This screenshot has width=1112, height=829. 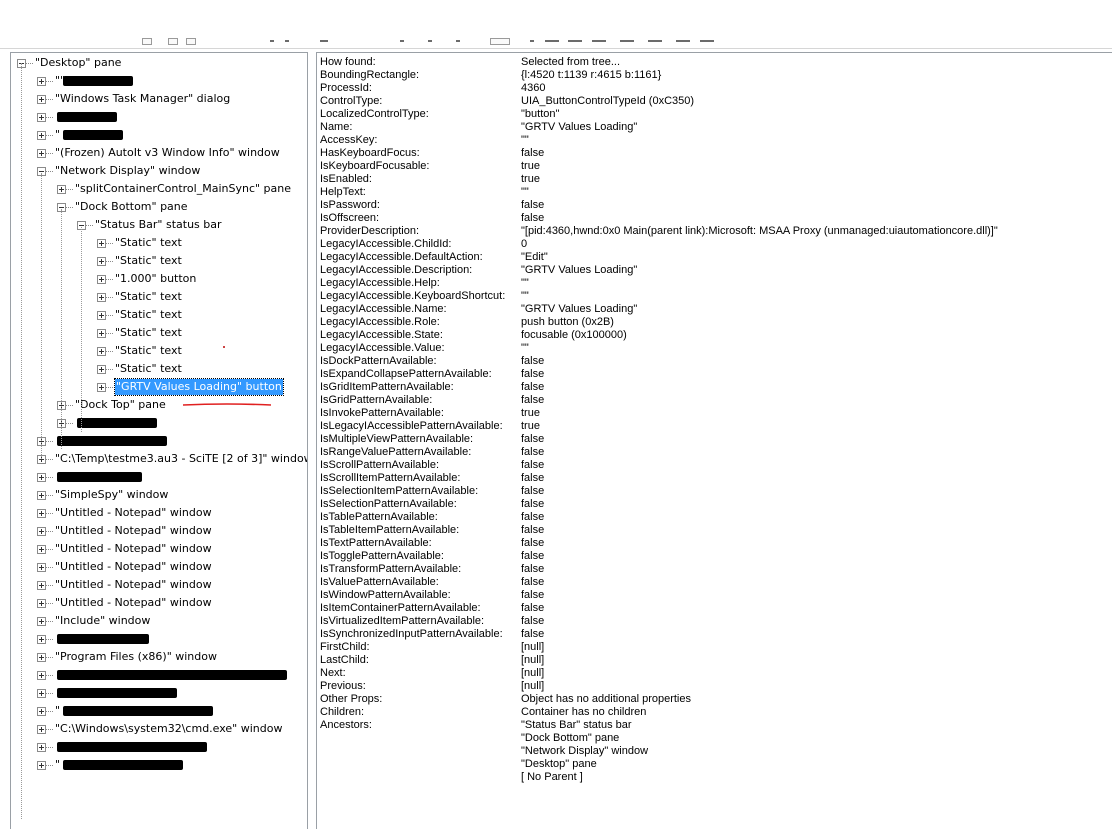 I want to click on tree-item: "(Frozen) AutoIt v3 Window Info" window, so click(x=159, y=153).